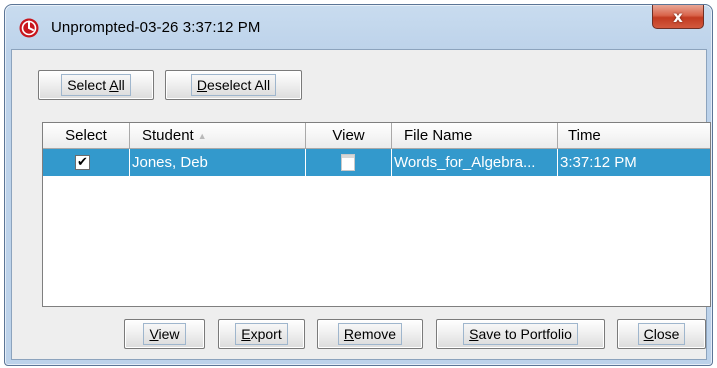 The width and height of the screenshot is (717, 368). What do you see at coordinates (164, 334) in the screenshot?
I see `view-button: View` at bounding box center [164, 334].